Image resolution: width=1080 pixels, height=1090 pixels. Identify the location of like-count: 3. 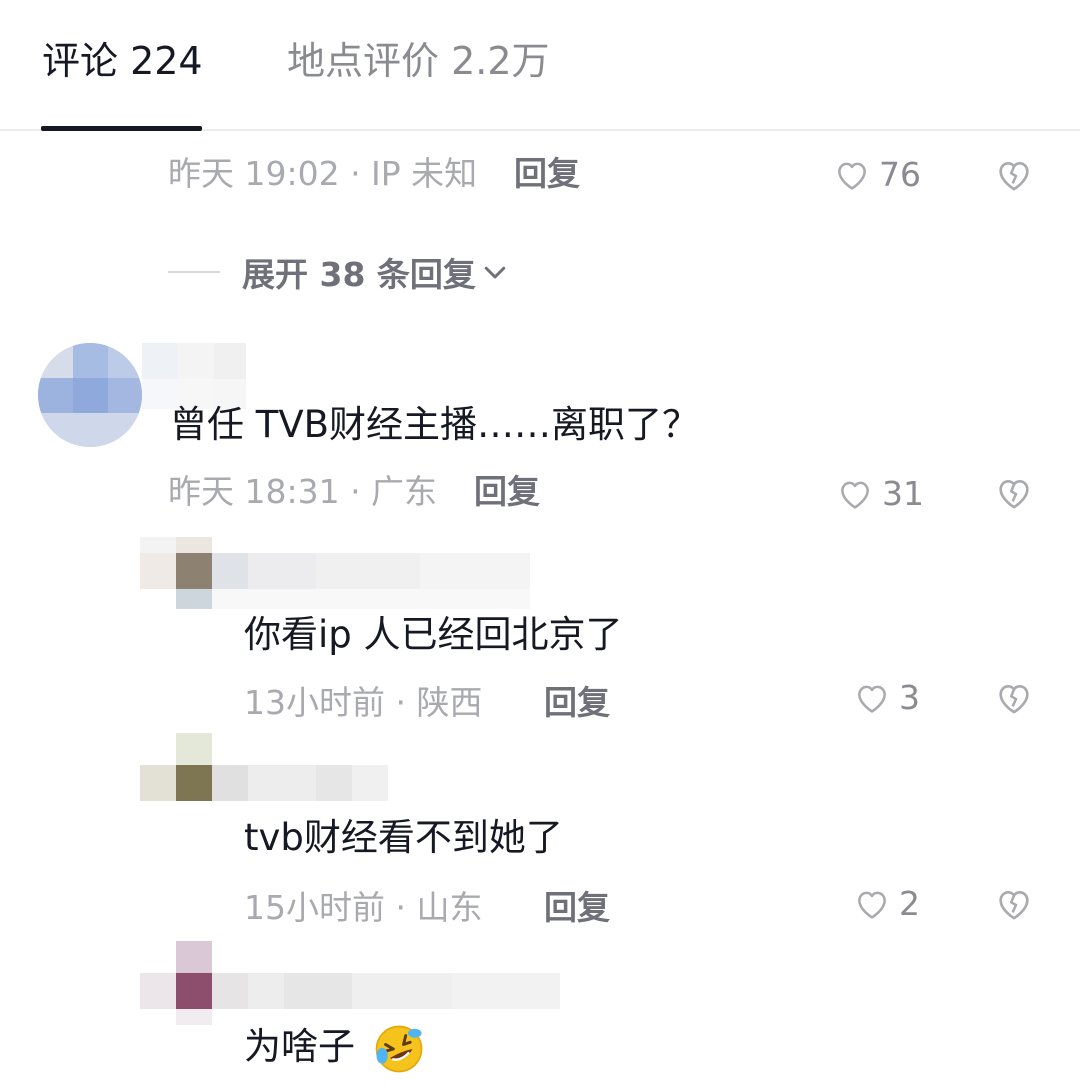
(909, 697).